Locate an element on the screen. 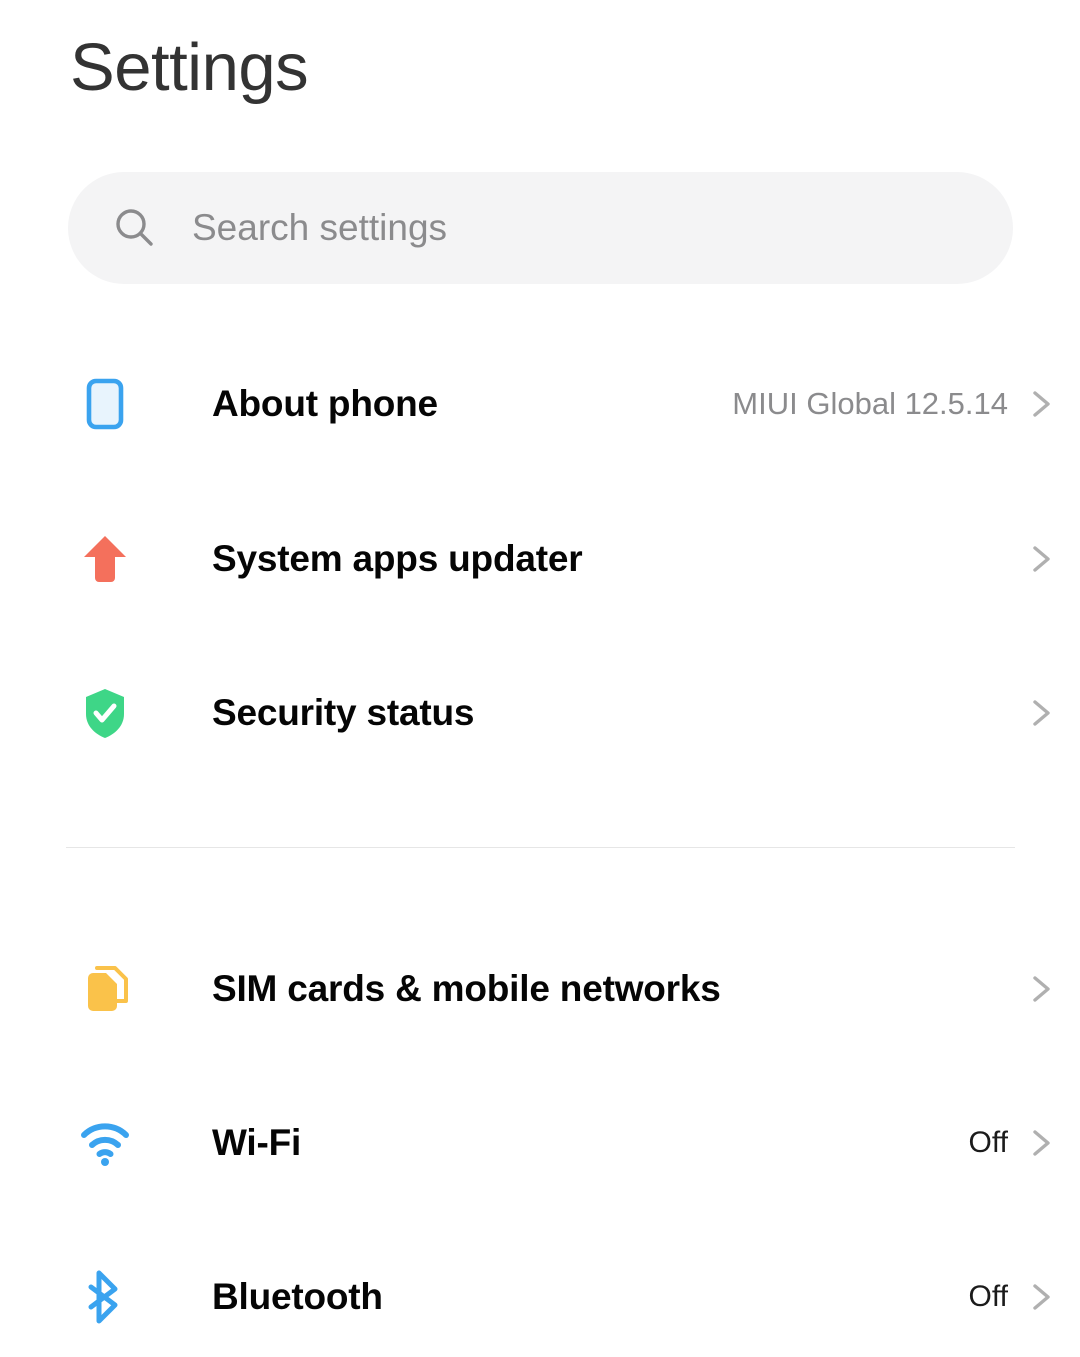 The width and height of the screenshot is (1080, 1357). page-title: Settings is located at coordinates (189, 67).